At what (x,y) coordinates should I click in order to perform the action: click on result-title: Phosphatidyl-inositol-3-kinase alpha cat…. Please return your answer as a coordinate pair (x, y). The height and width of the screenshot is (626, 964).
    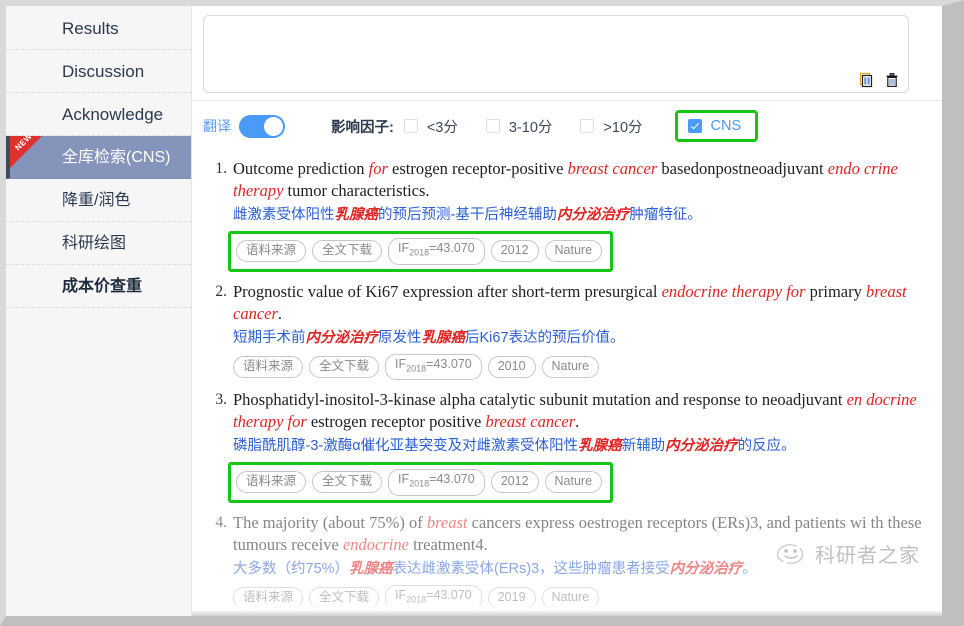
    Looking at the image, I should click on (584, 411).